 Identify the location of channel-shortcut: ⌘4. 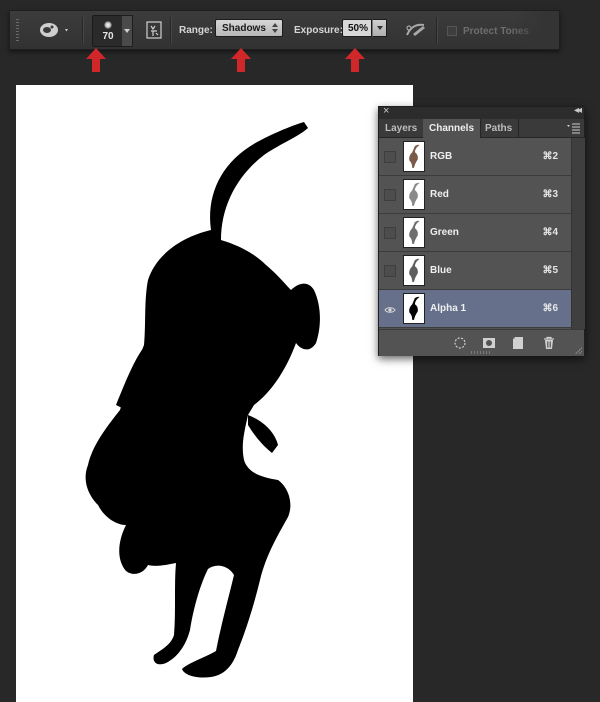
(550, 232).